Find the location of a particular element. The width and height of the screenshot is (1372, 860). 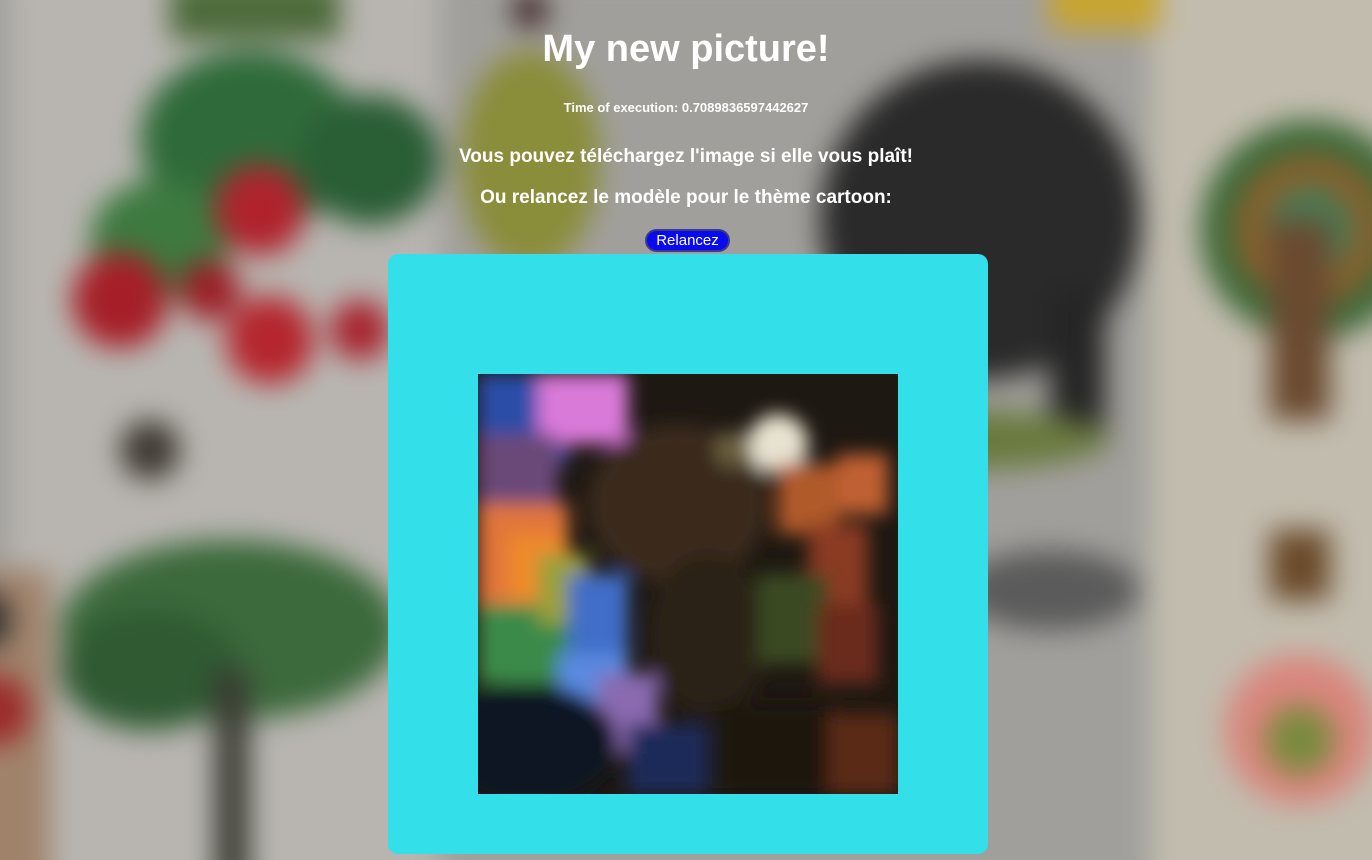

generated-image is located at coordinates (688, 584).